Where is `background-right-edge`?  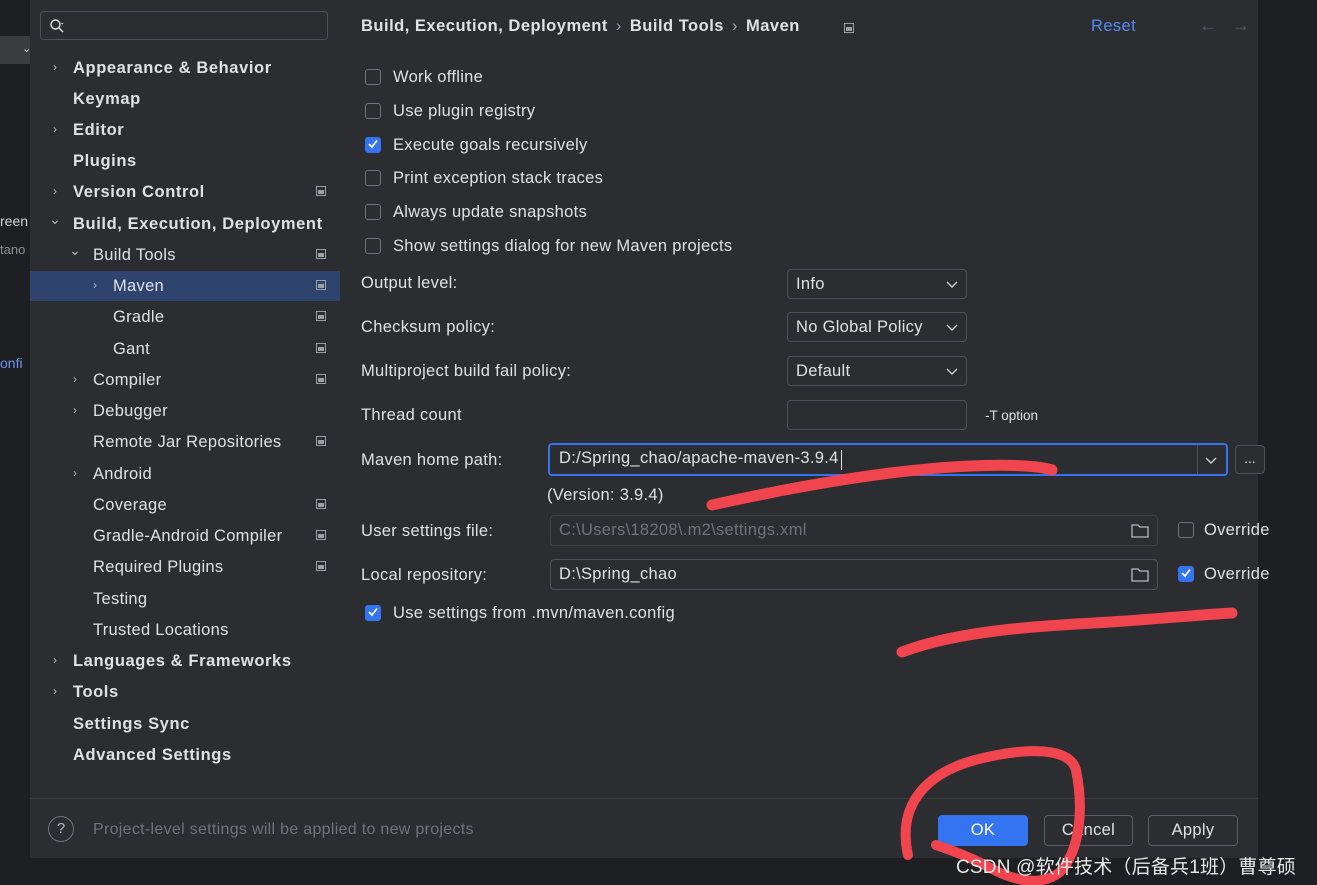
background-right-edge is located at coordinates (1287, 442).